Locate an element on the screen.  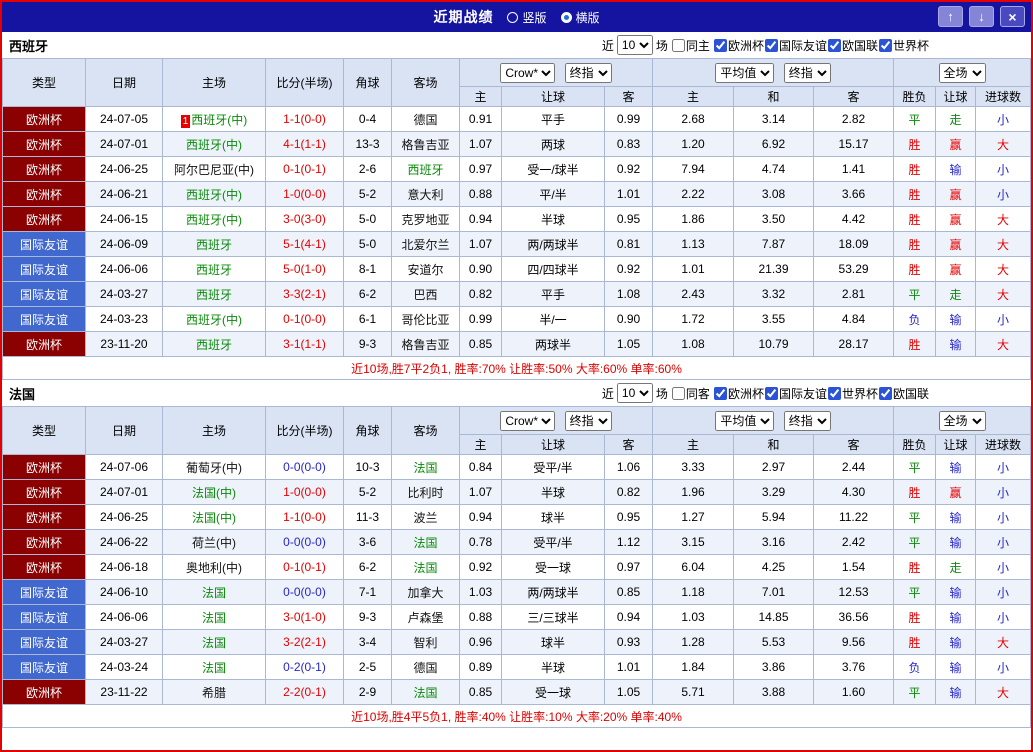
result-goals: 大 is located at coordinates (1003, 692).